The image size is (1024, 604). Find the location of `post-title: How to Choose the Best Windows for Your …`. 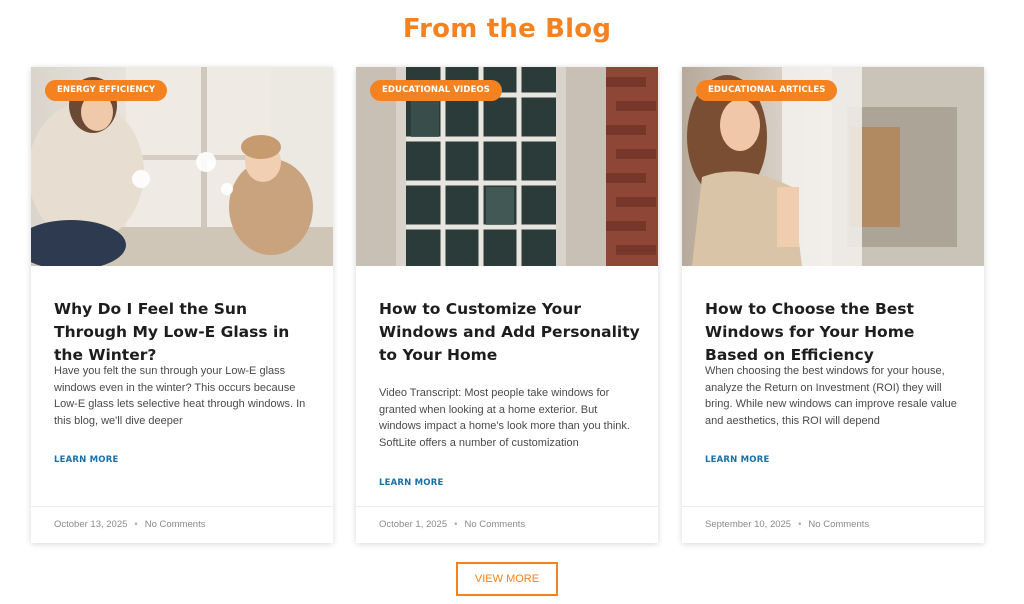

post-title: How to Choose the Best Windows for Your … is located at coordinates (836, 332).